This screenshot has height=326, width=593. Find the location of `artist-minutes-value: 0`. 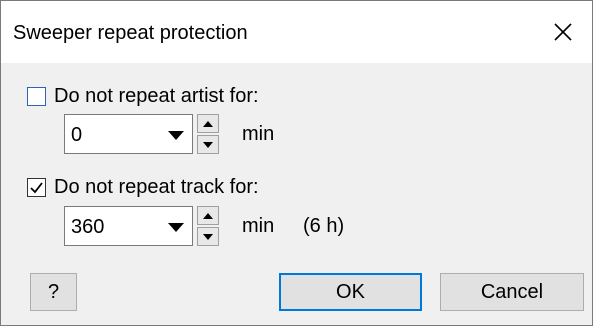

artist-minutes-value: 0 is located at coordinates (77, 135).